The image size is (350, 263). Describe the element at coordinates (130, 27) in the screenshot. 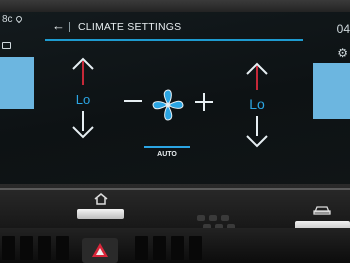

I see `page-title: CLIMATE SETTINGS` at that location.